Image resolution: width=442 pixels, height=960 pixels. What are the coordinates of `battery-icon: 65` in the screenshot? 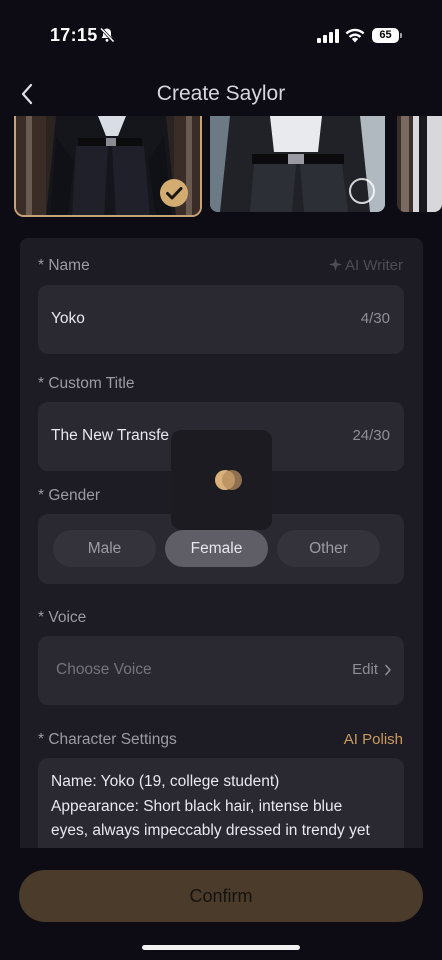 It's located at (387, 36).